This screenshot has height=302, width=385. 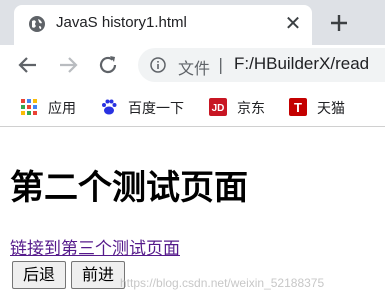 What do you see at coordinates (339, 23) in the screenshot?
I see `plus-icon` at bounding box center [339, 23].